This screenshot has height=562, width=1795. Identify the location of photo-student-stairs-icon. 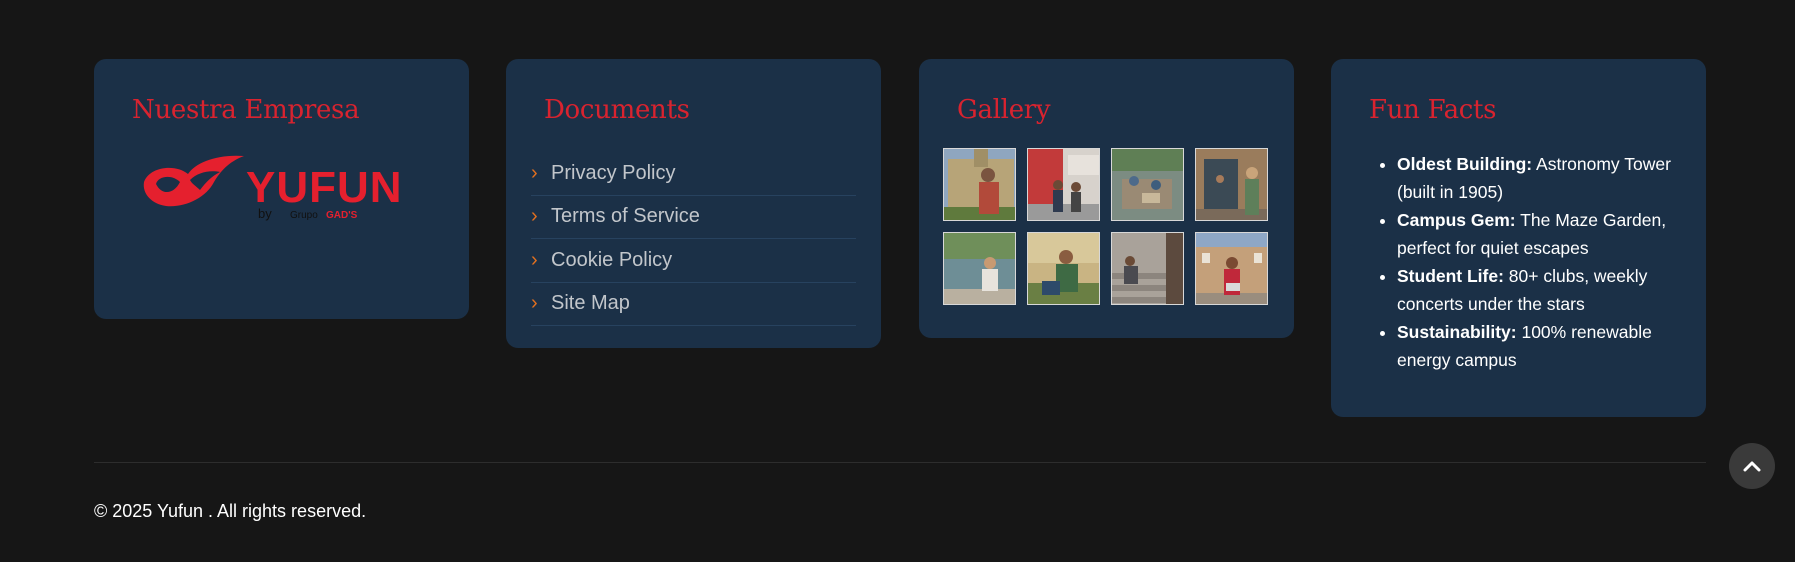
(1147, 268).